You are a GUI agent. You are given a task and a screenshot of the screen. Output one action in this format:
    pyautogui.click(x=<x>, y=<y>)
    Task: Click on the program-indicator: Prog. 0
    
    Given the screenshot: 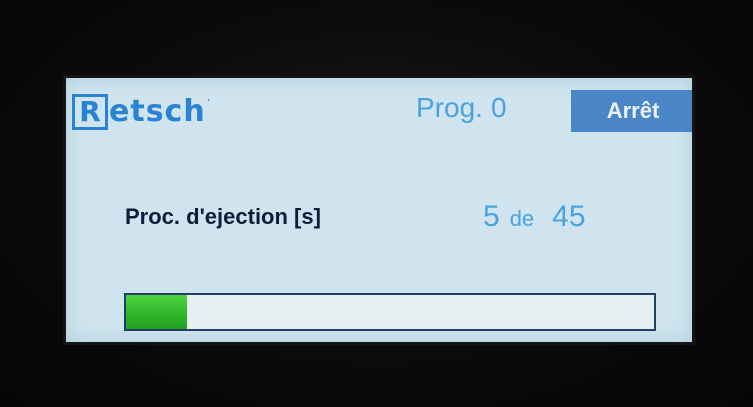 What is the action you would take?
    pyautogui.click(x=461, y=108)
    